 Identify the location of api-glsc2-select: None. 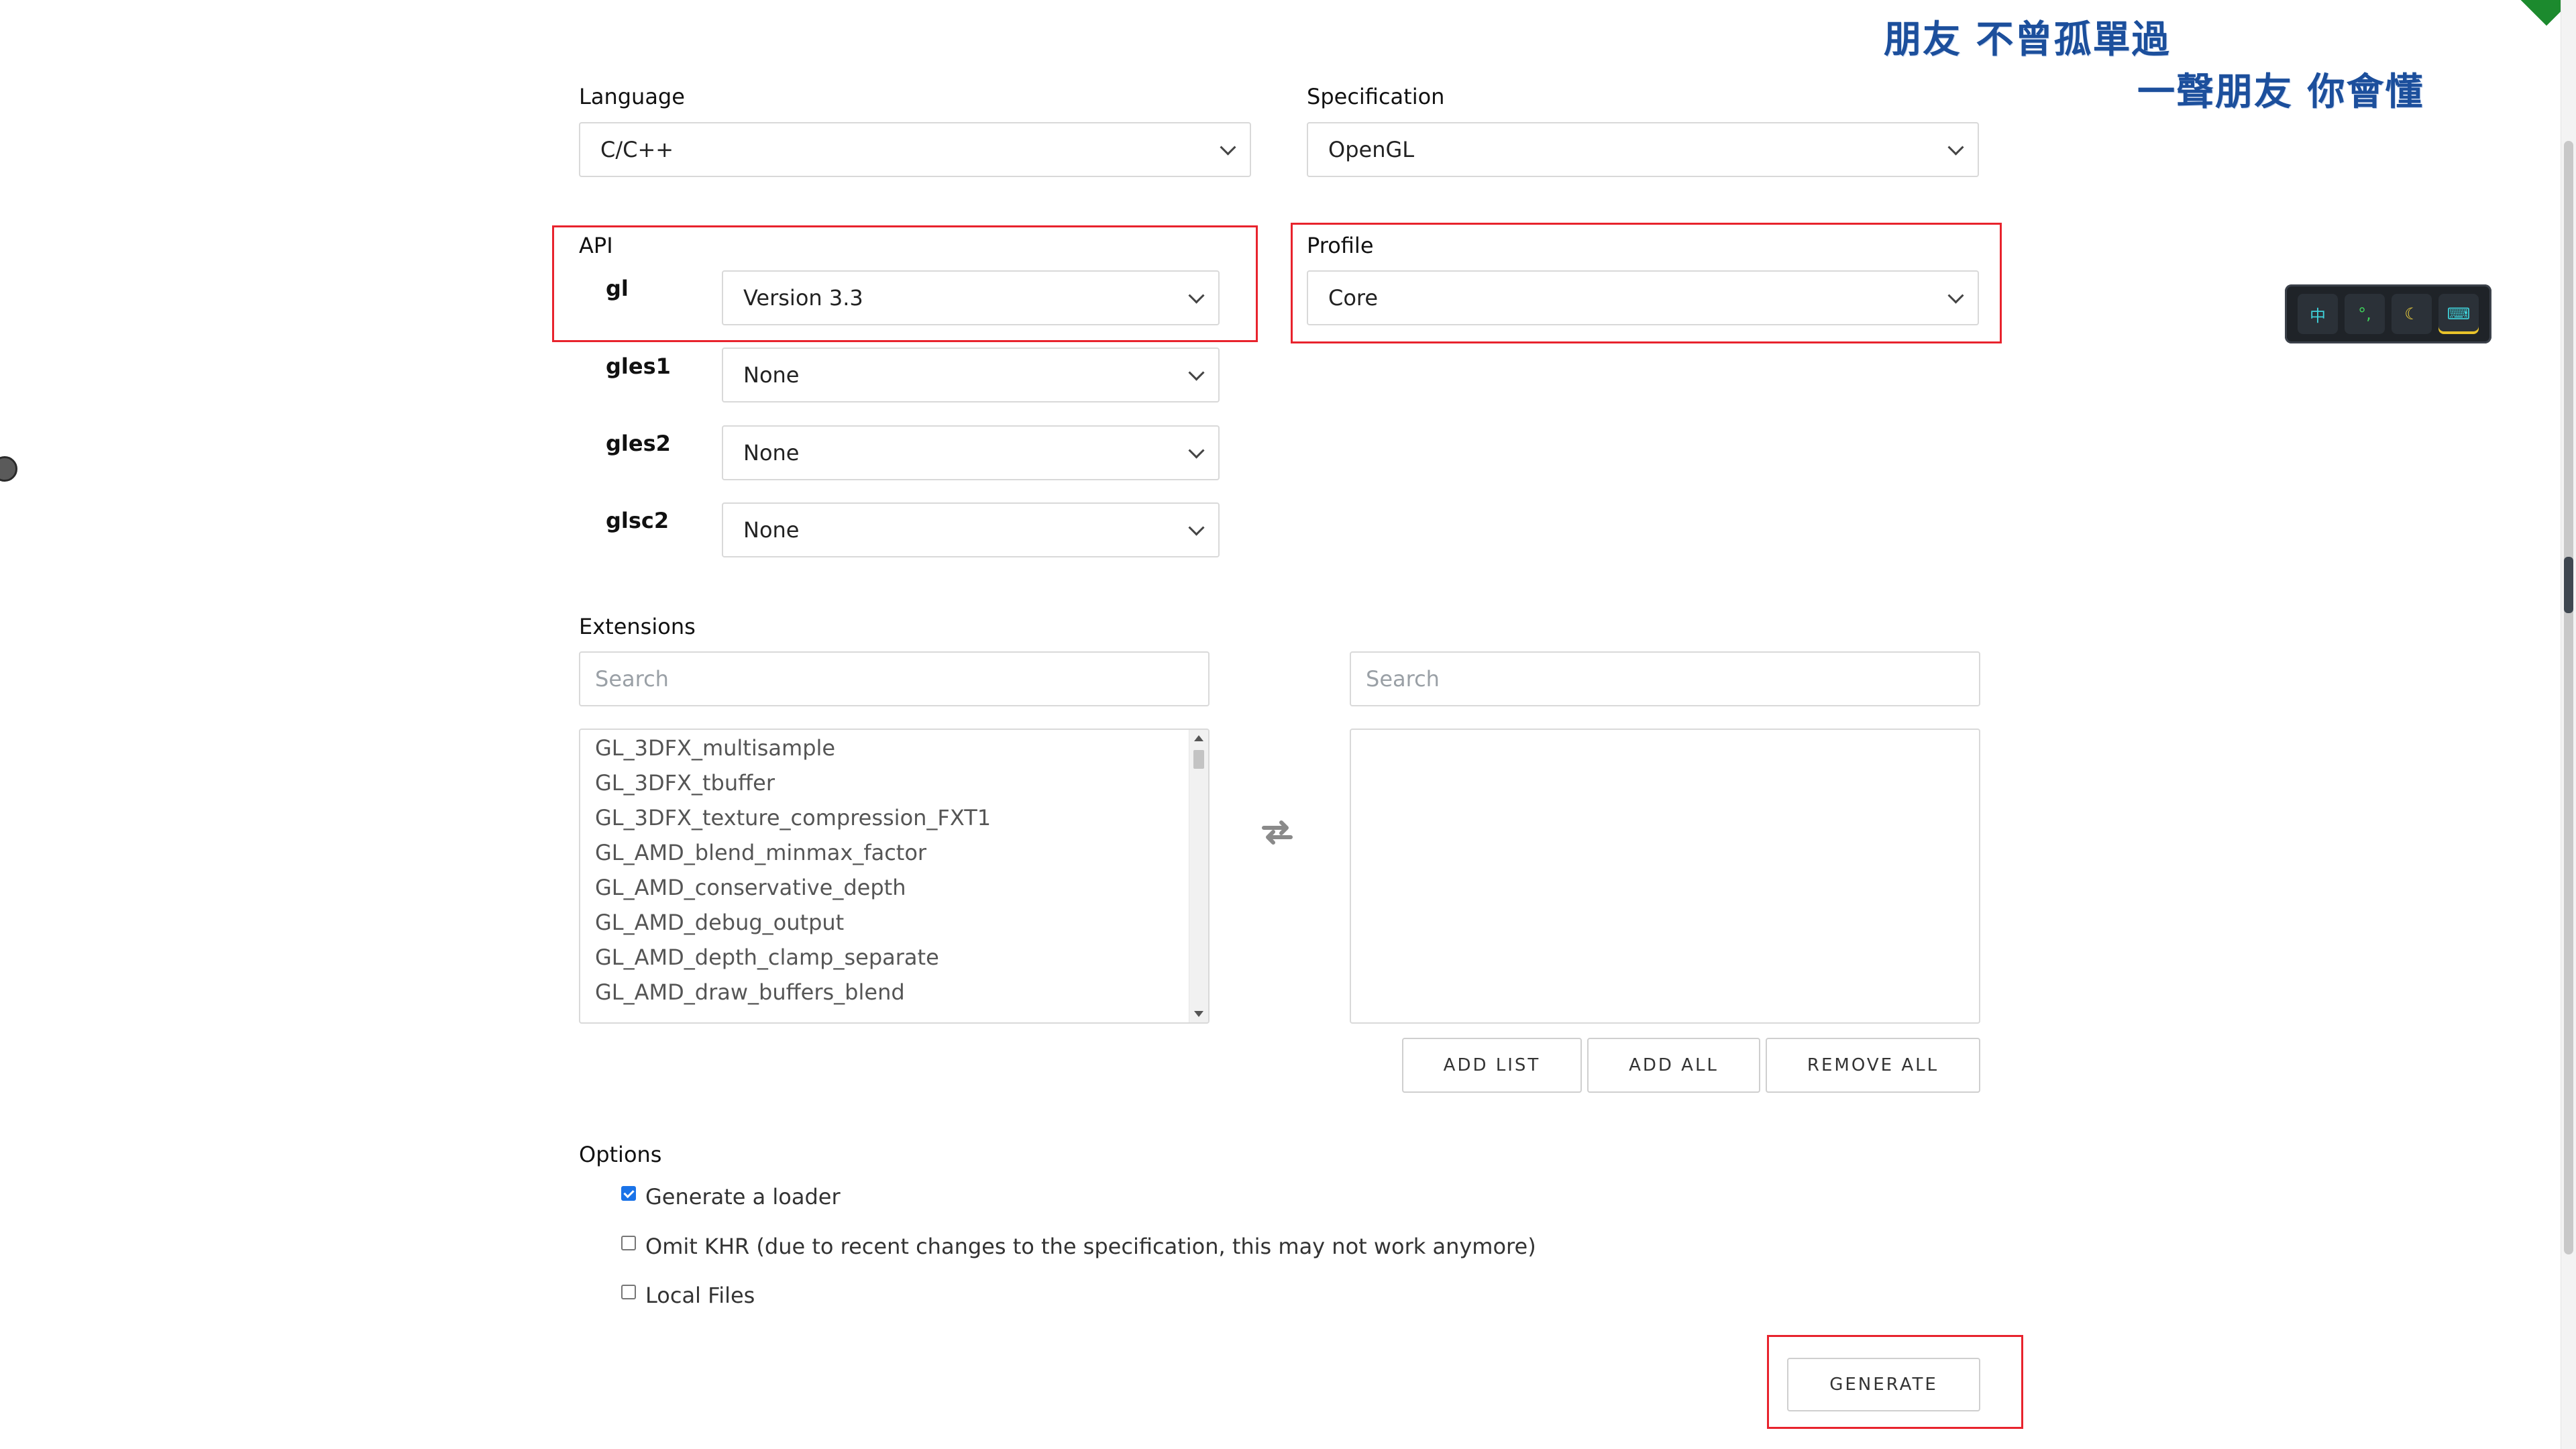
(971, 529).